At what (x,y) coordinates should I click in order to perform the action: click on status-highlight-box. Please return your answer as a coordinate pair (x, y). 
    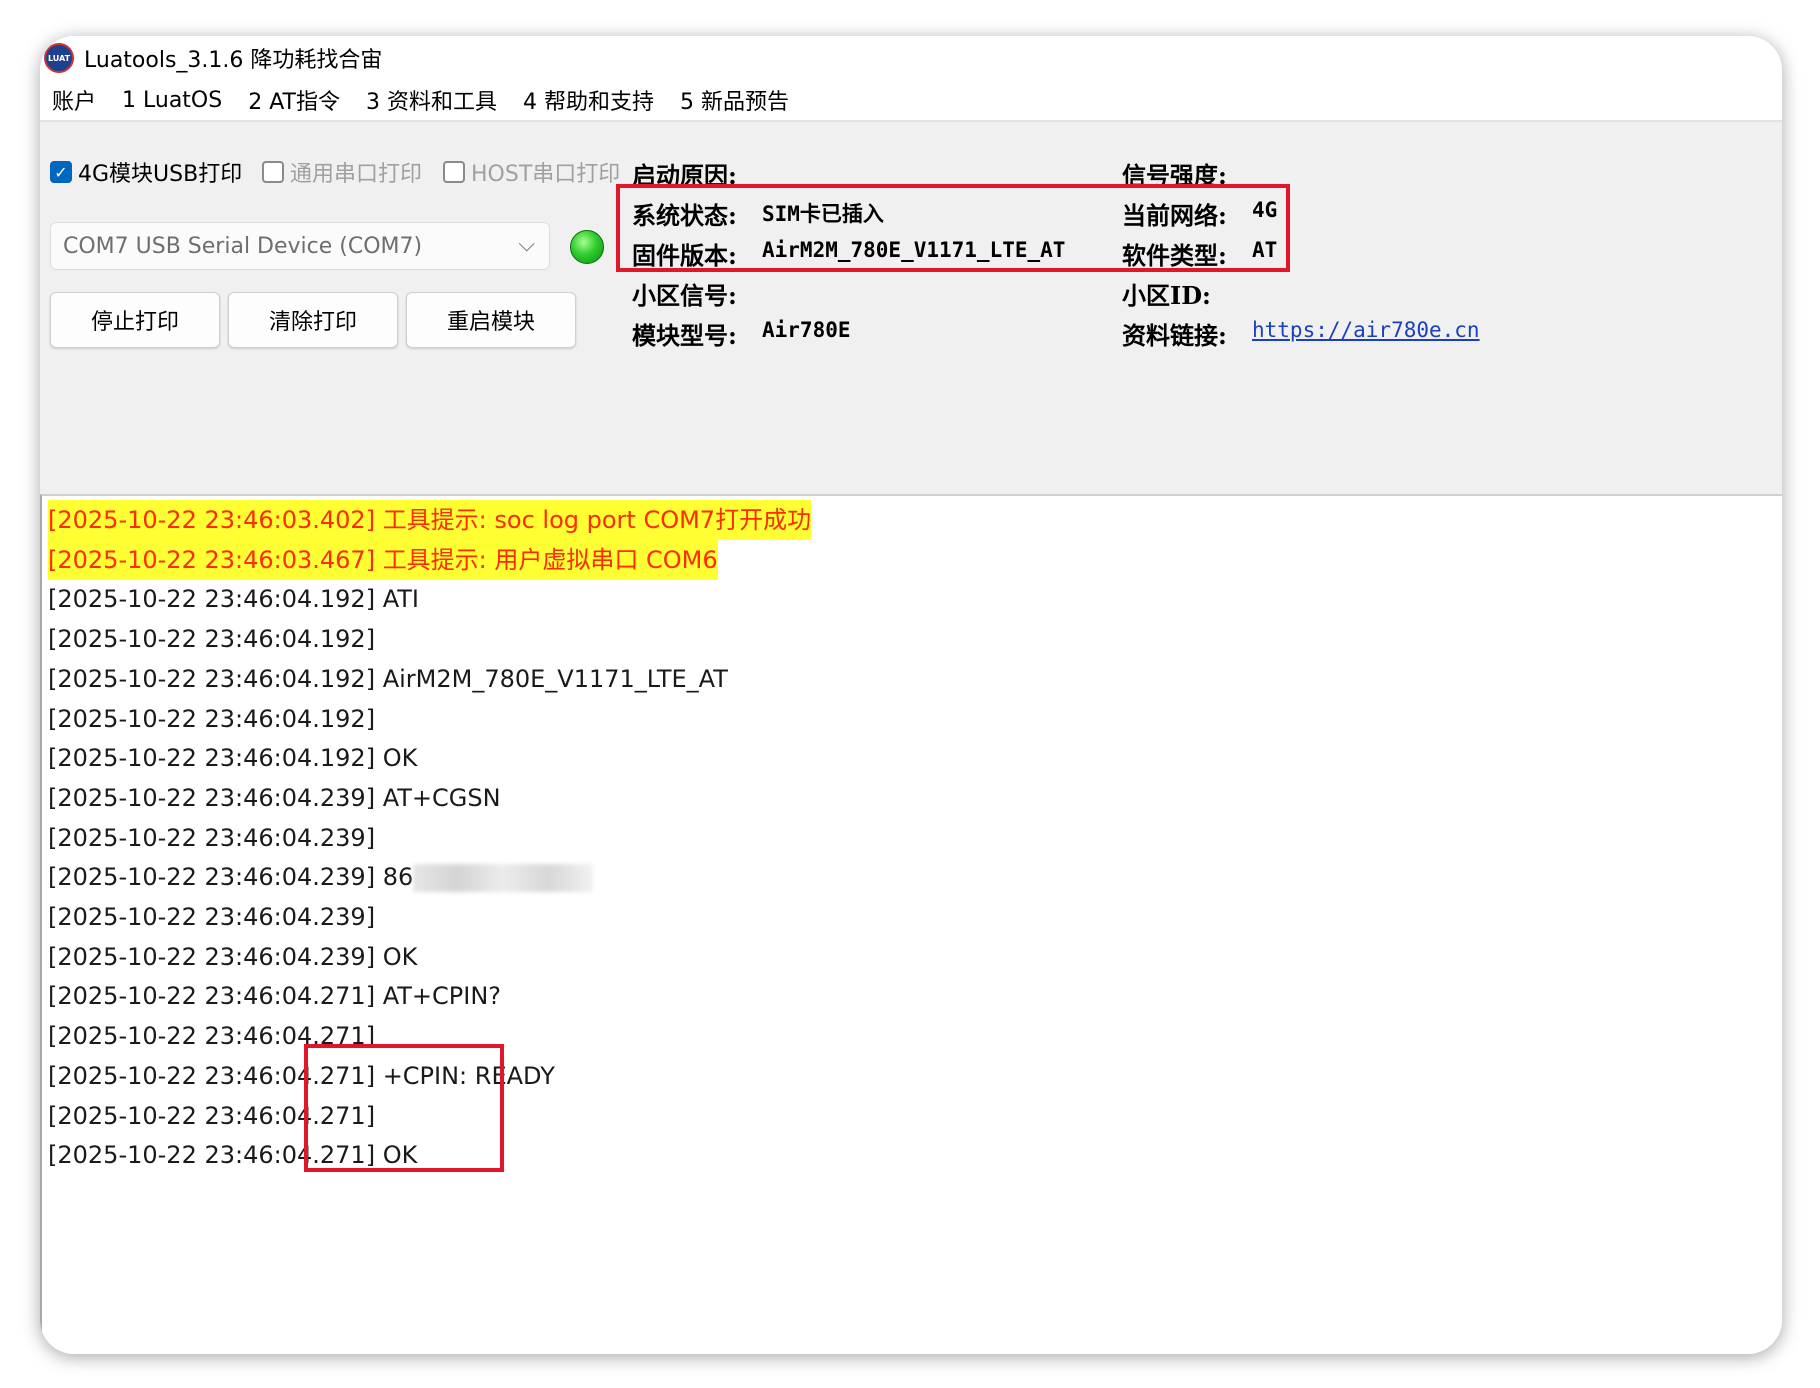
    Looking at the image, I should click on (953, 228).